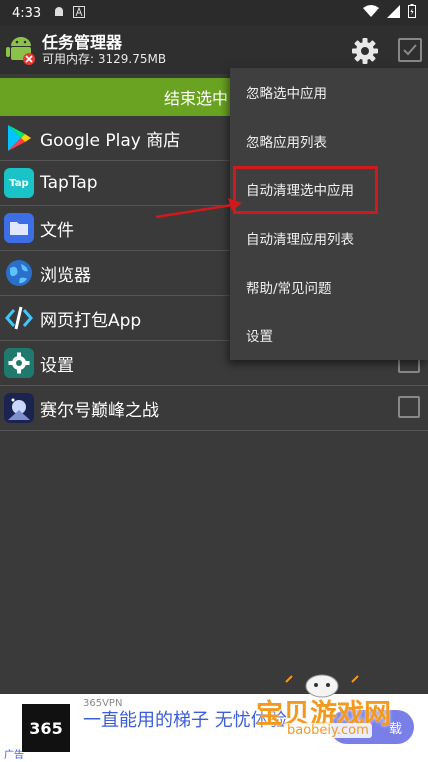  What do you see at coordinates (289, 288) in the screenshot?
I see `menu-item-label: 帮助/常见问题` at bounding box center [289, 288].